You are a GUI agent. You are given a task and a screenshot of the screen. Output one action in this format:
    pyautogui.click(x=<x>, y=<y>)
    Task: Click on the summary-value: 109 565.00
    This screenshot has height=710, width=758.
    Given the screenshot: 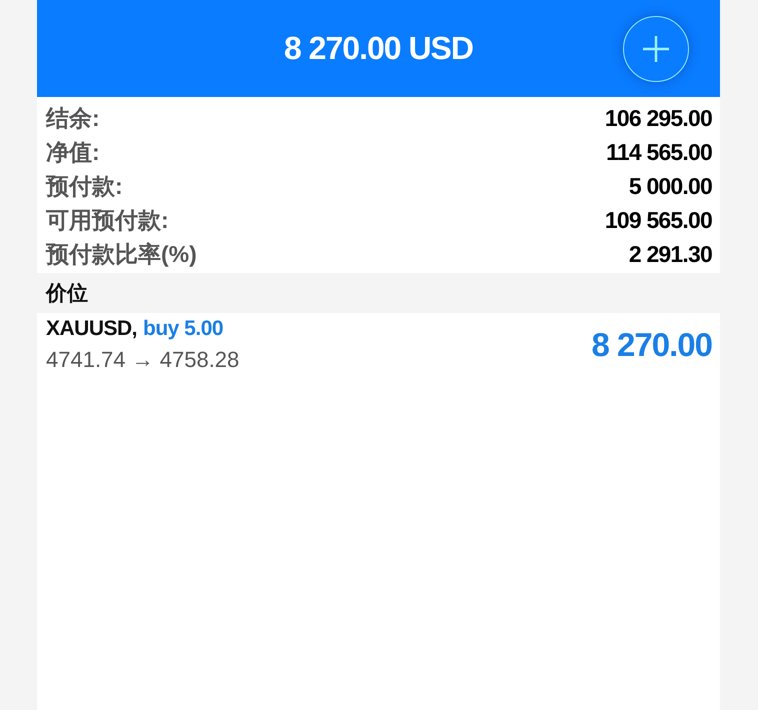 What is the action you would take?
    pyautogui.click(x=658, y=220)
    